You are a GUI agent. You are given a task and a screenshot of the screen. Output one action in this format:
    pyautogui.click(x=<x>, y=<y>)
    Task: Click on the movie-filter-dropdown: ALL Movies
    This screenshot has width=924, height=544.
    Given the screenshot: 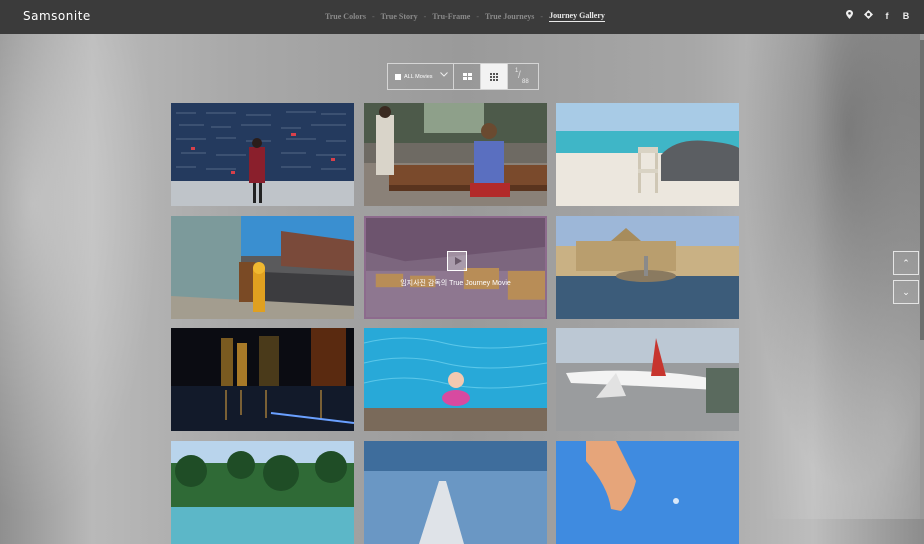 What is the action you would take?
    pyautogui.click(x=421, y=76)
    